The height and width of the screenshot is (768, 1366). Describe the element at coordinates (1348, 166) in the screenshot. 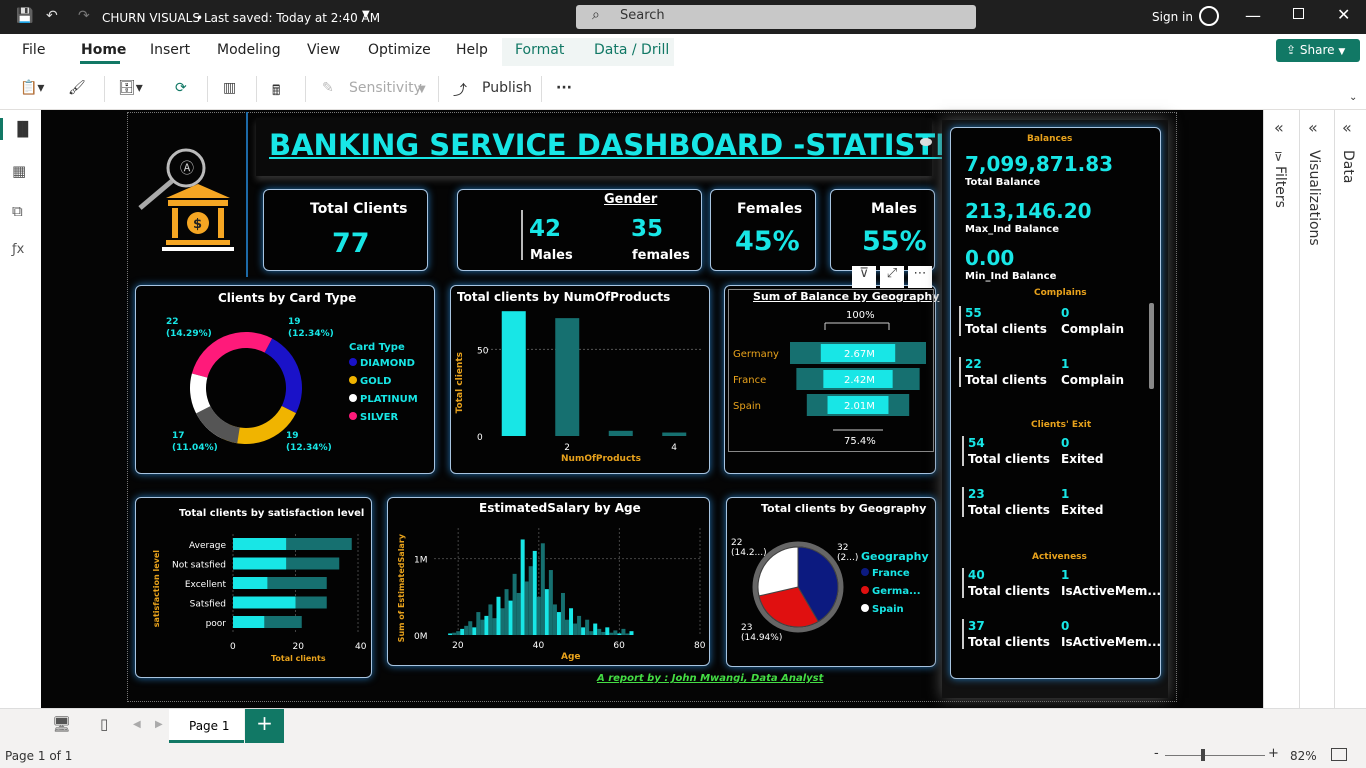

I see `data-pane-label: Data` at that location.